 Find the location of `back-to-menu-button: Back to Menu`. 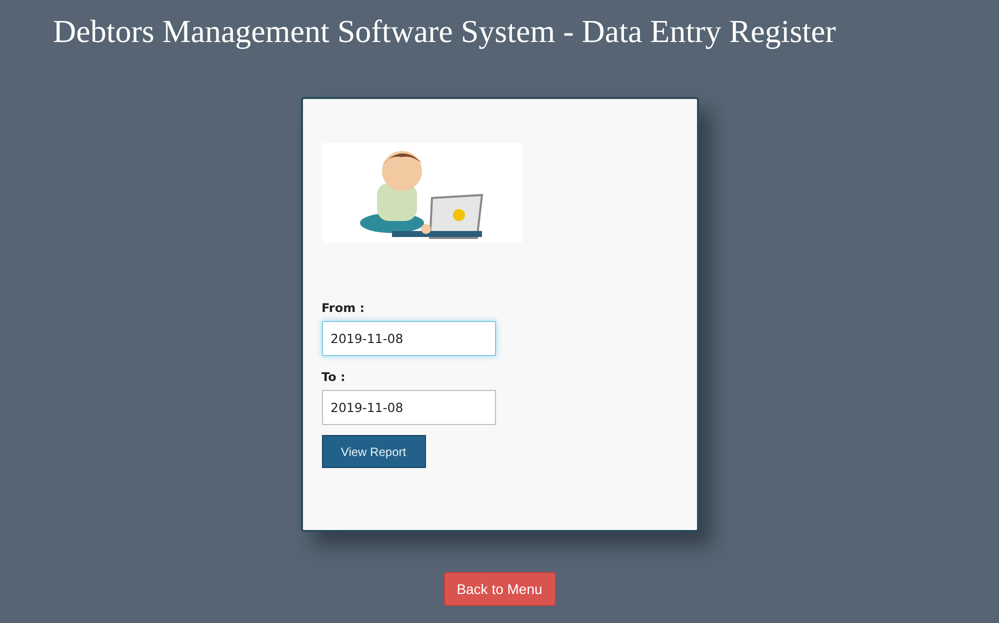

back-to-menu-button: Back to Menu is located at coordinates (500, 589).